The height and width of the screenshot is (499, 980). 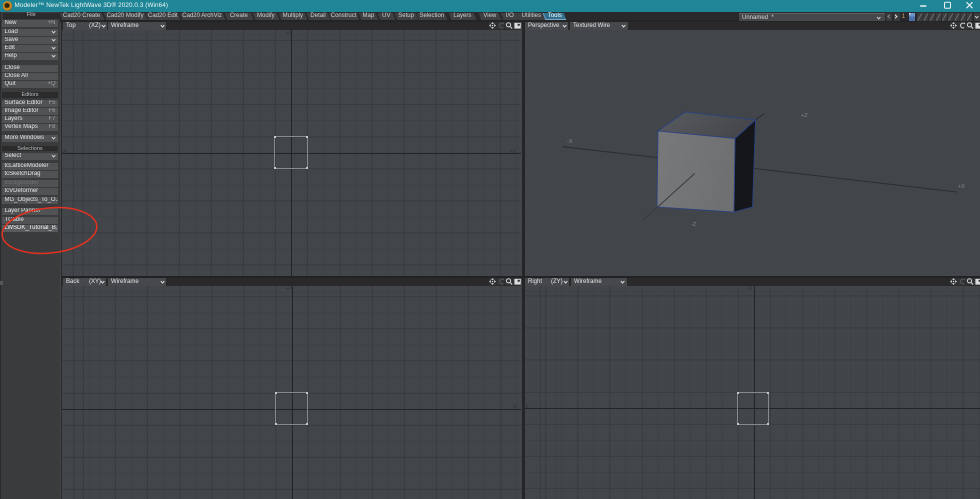 I want to click on svg-text: +X, so click(x=961, y=187).